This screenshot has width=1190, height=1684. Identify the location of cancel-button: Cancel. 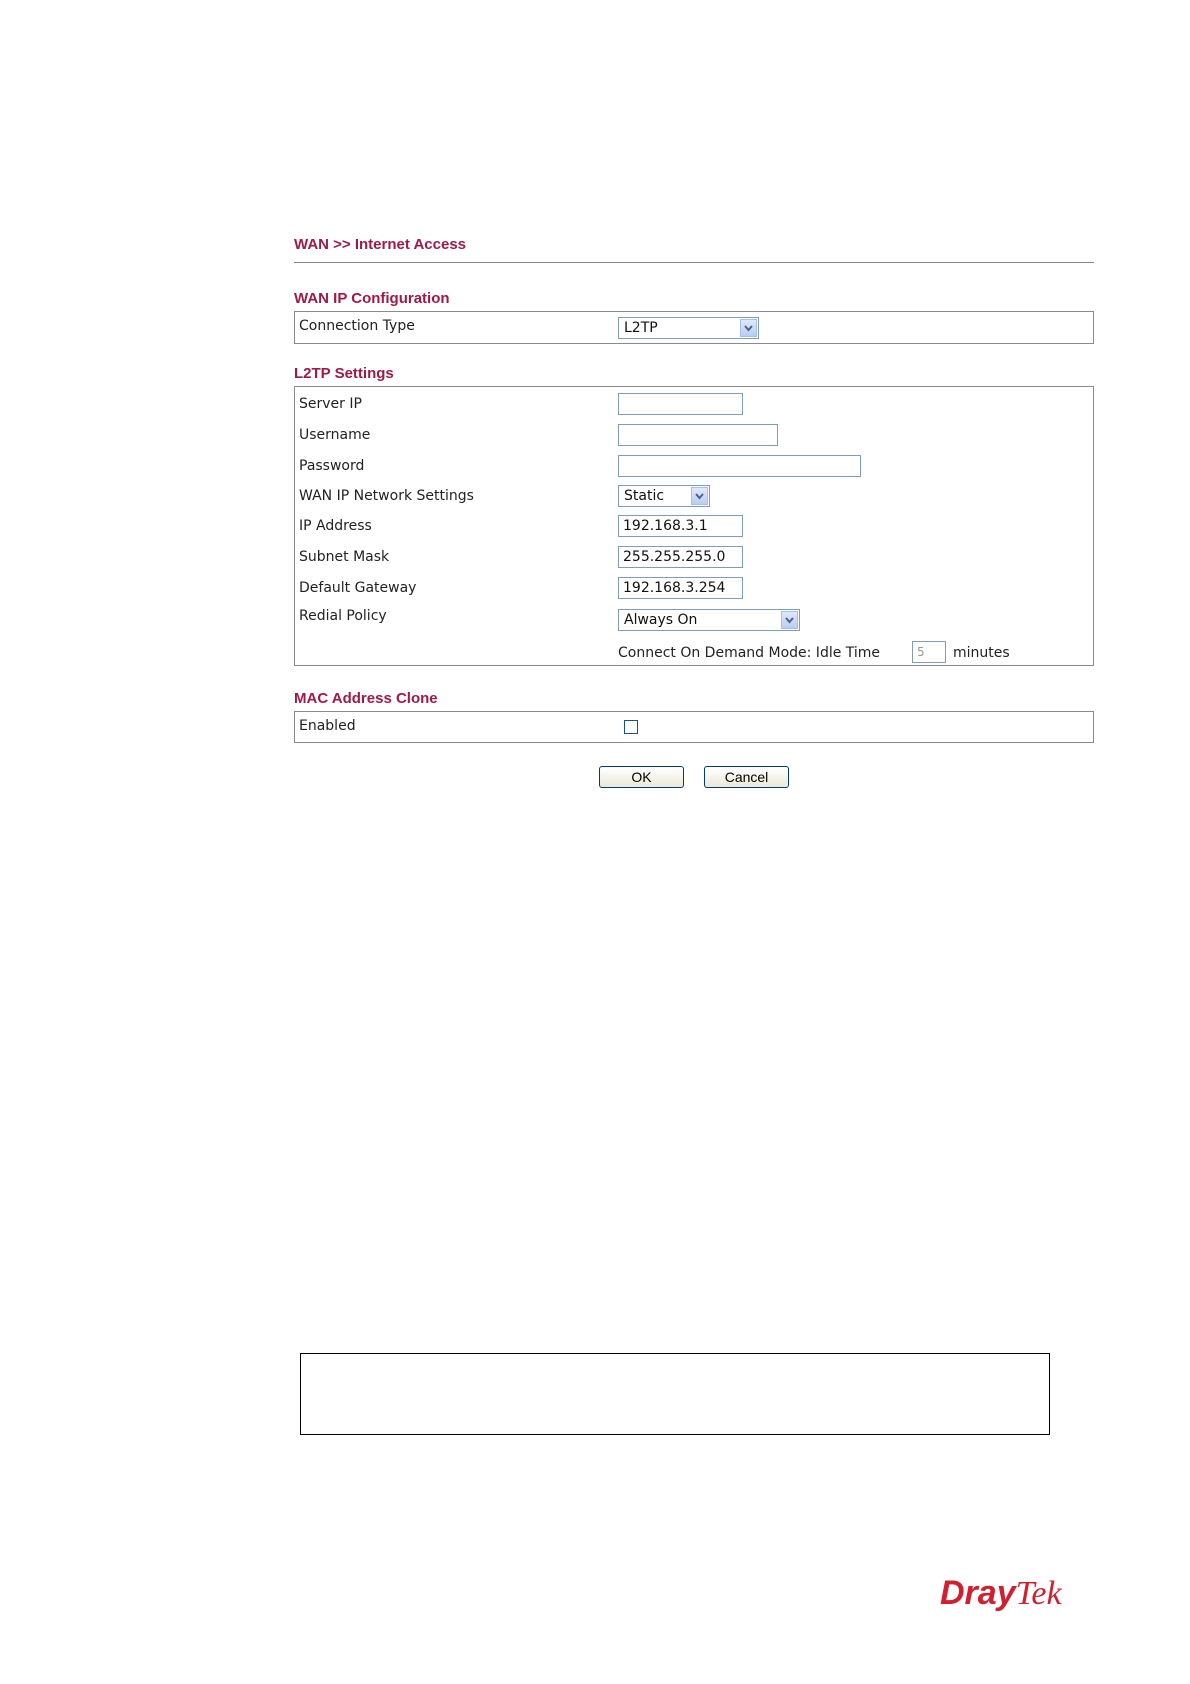
(746, 777).